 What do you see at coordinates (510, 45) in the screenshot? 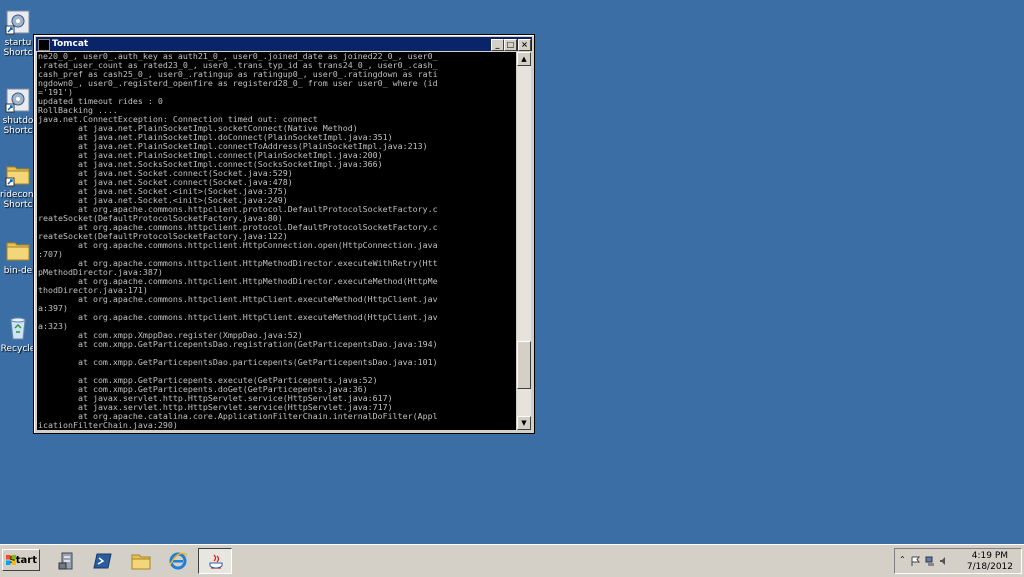
I see `maximize-button: □` at bounding box center [510, 45].